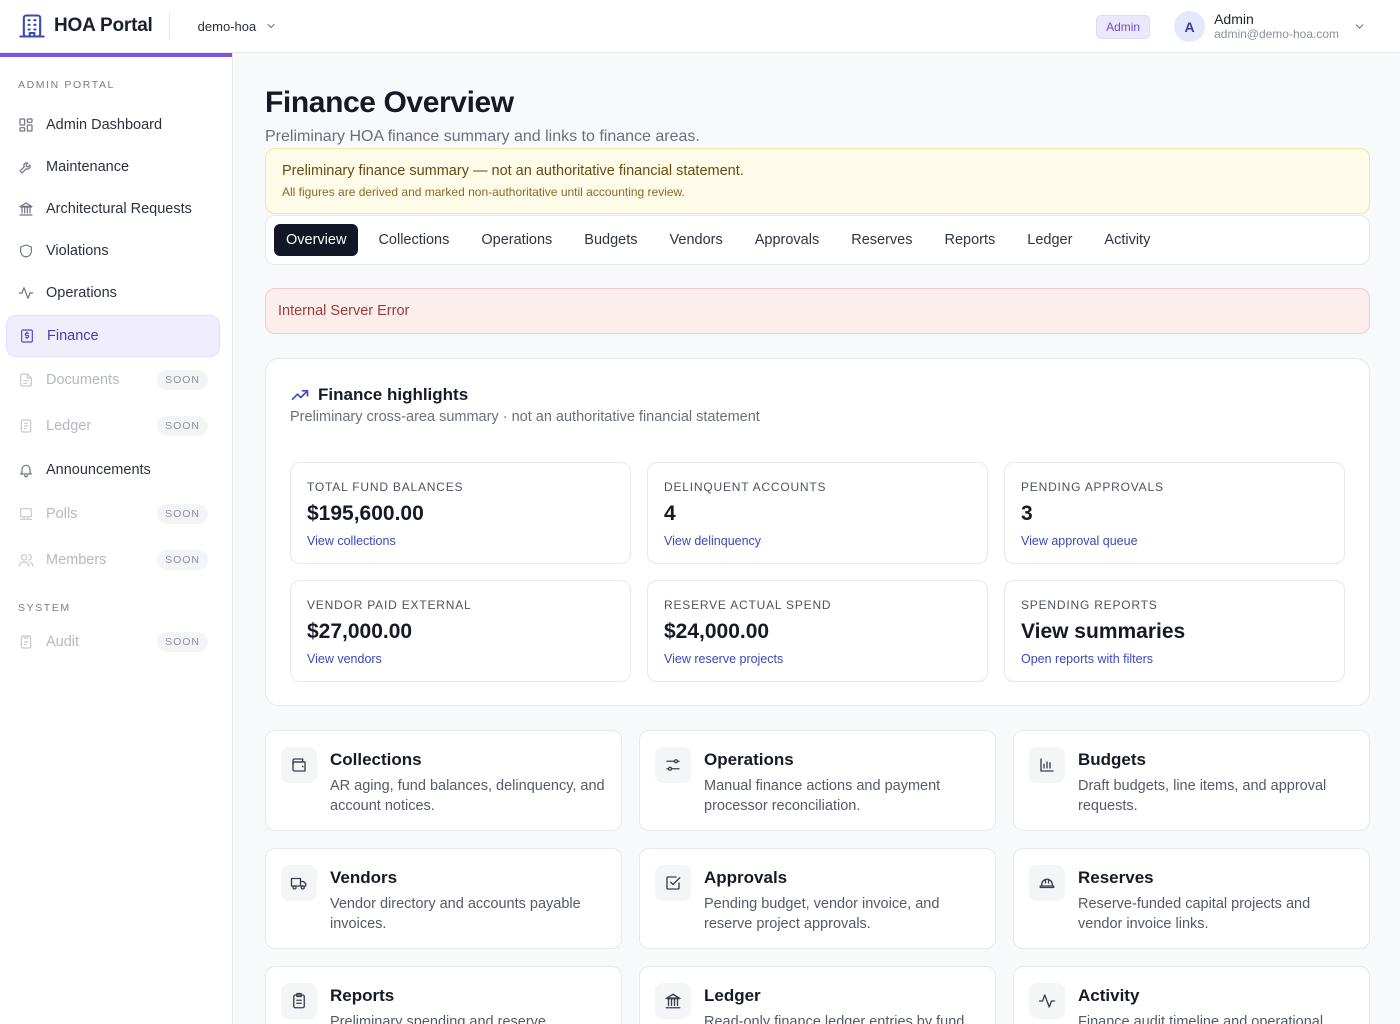 The image size is (1400, 1024). I want to click on sidebar-item-operations: Operations, so click(113, 293).